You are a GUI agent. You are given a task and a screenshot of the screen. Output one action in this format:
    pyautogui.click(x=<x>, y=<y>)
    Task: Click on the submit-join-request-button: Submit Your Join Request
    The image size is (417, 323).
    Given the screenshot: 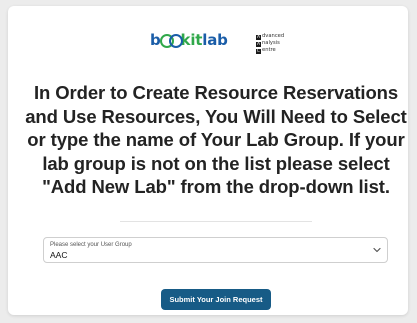 What is the action you would take?
    pyautogui.click(x=216, y=299)
    